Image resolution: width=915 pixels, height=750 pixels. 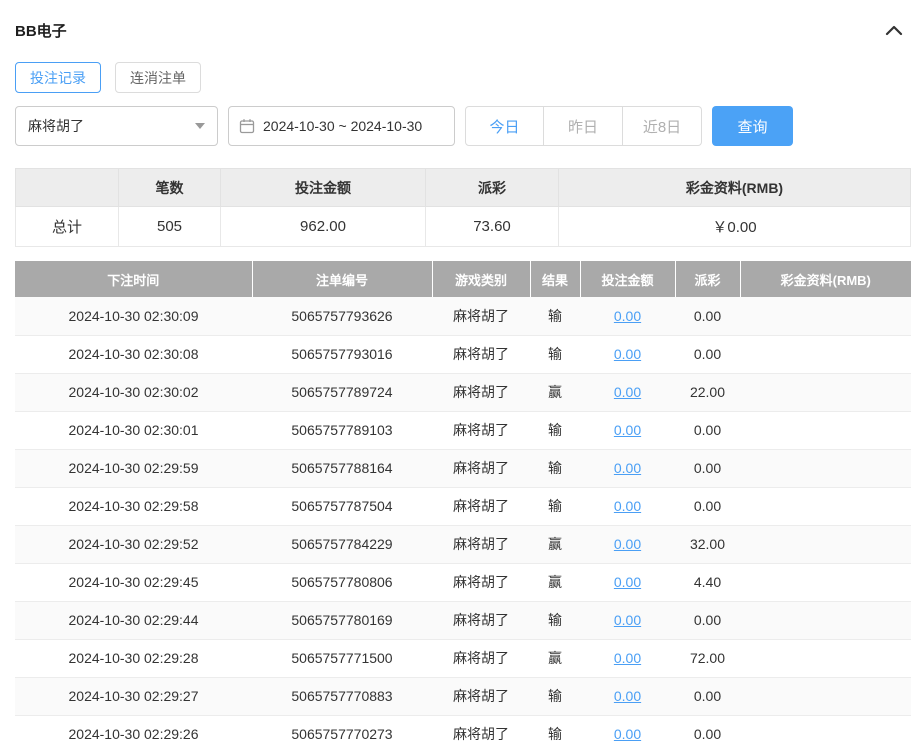 What do you see at coordinates (555, 392) in the screenshot?
I see `cell-result: 赢` at bounding box center [555, 392].